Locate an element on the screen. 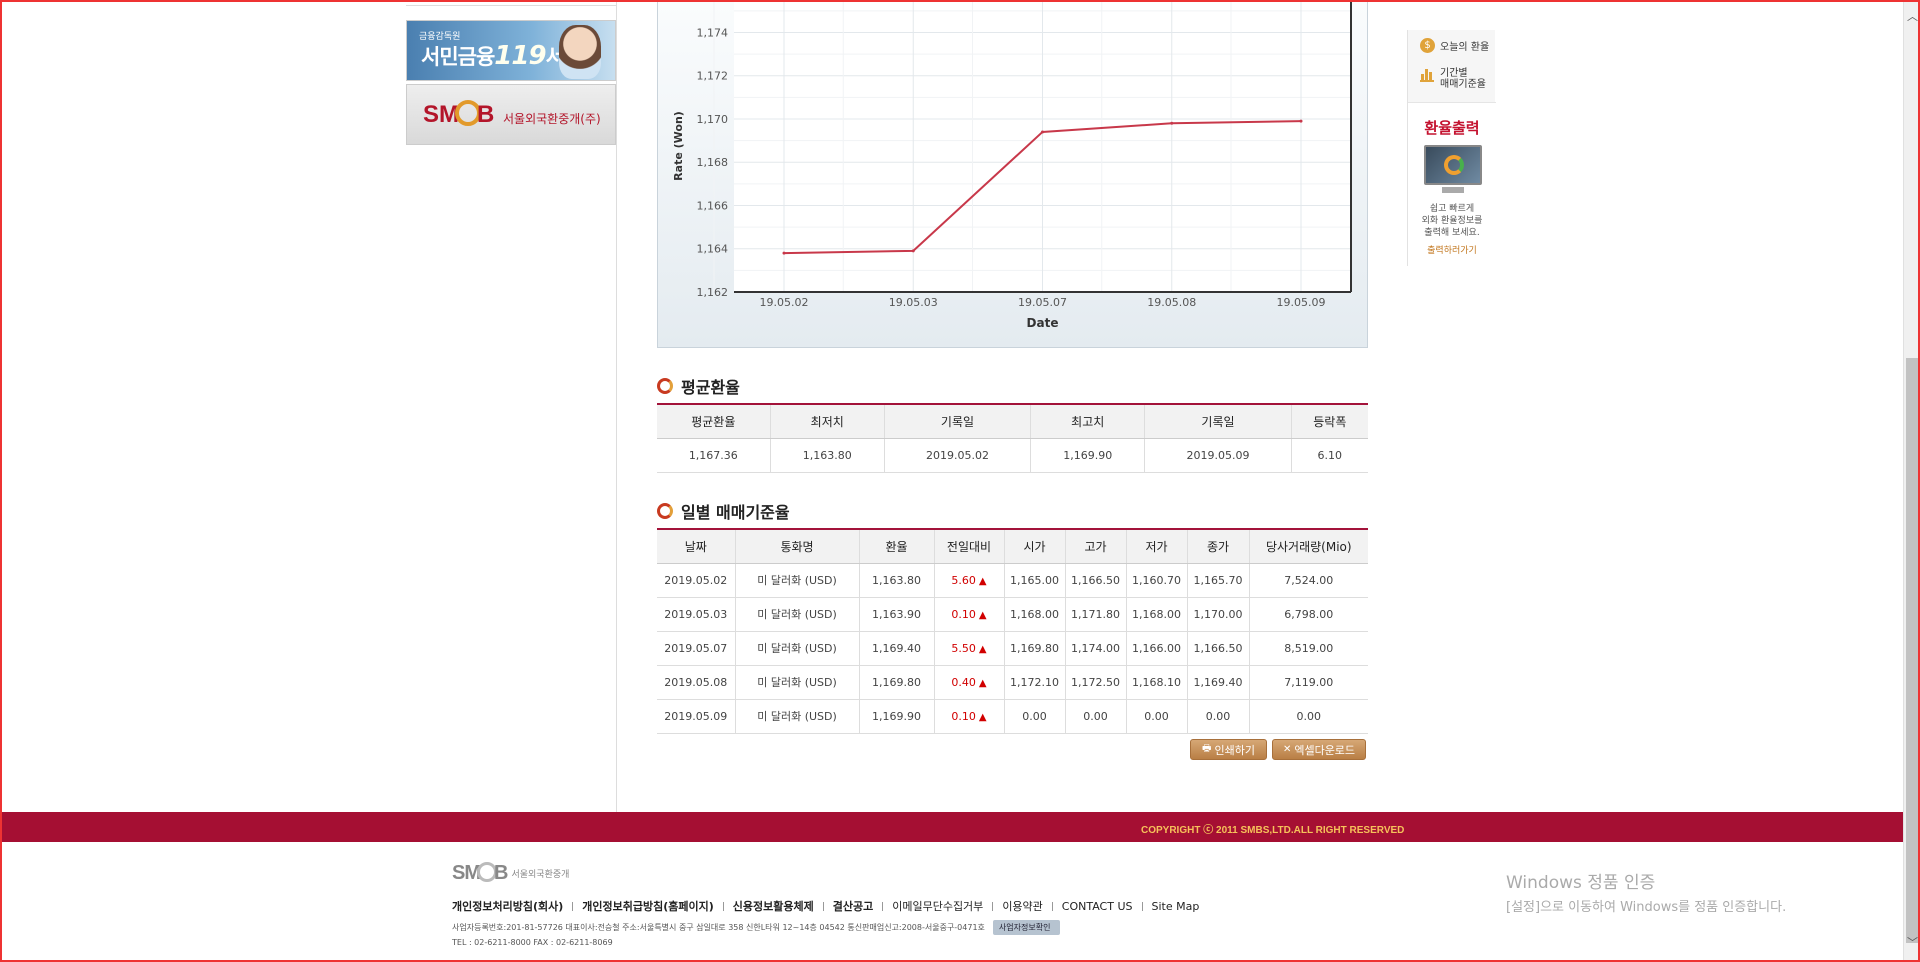 The image size is (1920, 962). banner-person-image is located at coordinates (580, 52).